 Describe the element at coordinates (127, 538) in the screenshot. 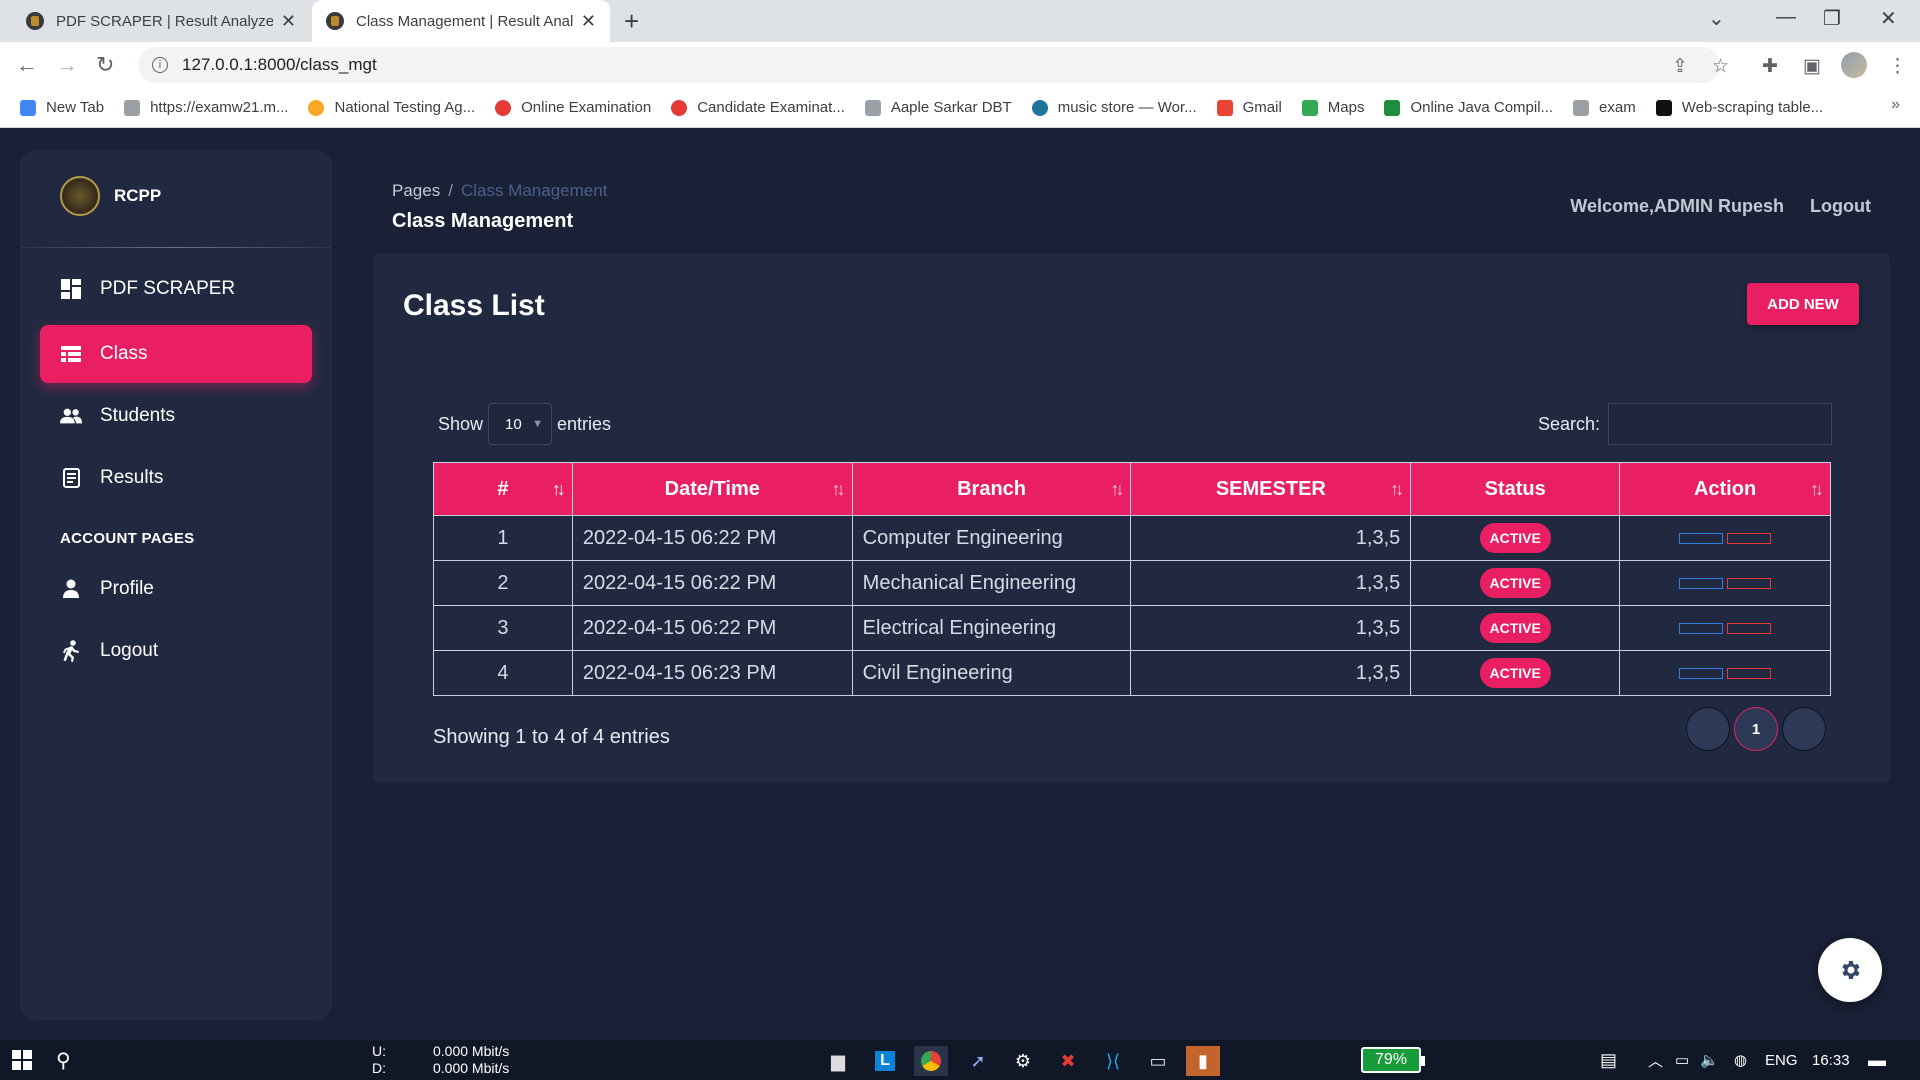

I see `account-pages-heading: ACCOUNT PAGES` at that location.